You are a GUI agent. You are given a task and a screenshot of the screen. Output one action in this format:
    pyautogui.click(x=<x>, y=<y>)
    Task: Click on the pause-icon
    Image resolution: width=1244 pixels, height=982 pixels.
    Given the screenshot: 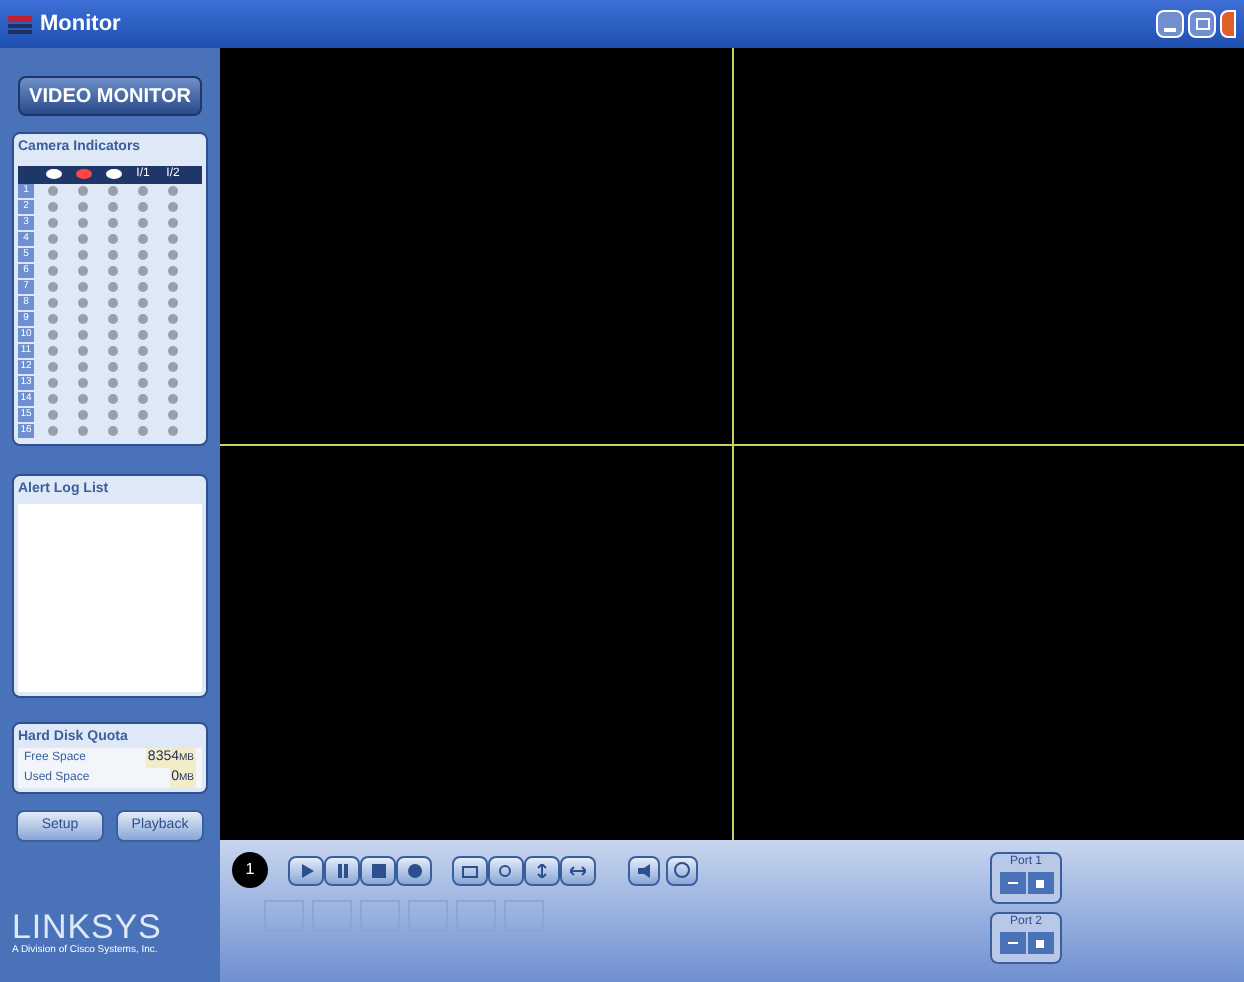 What is the action you would take?
    pyautogui.click(x=342, y=870)
    